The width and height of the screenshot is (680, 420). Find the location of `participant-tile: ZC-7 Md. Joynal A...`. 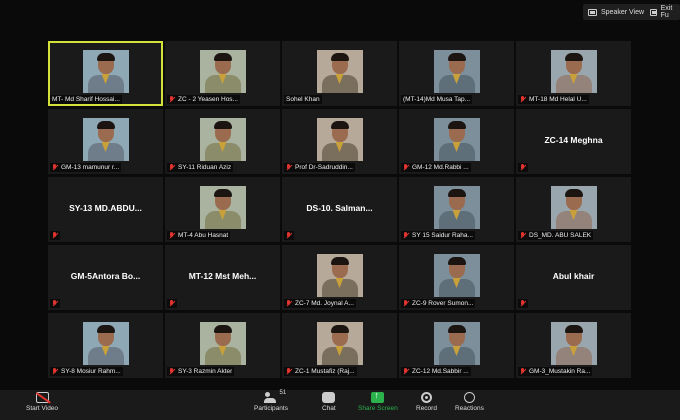

participant-tile: ZC-7 Md. Joynal A... is located at coordinates (339, 277).